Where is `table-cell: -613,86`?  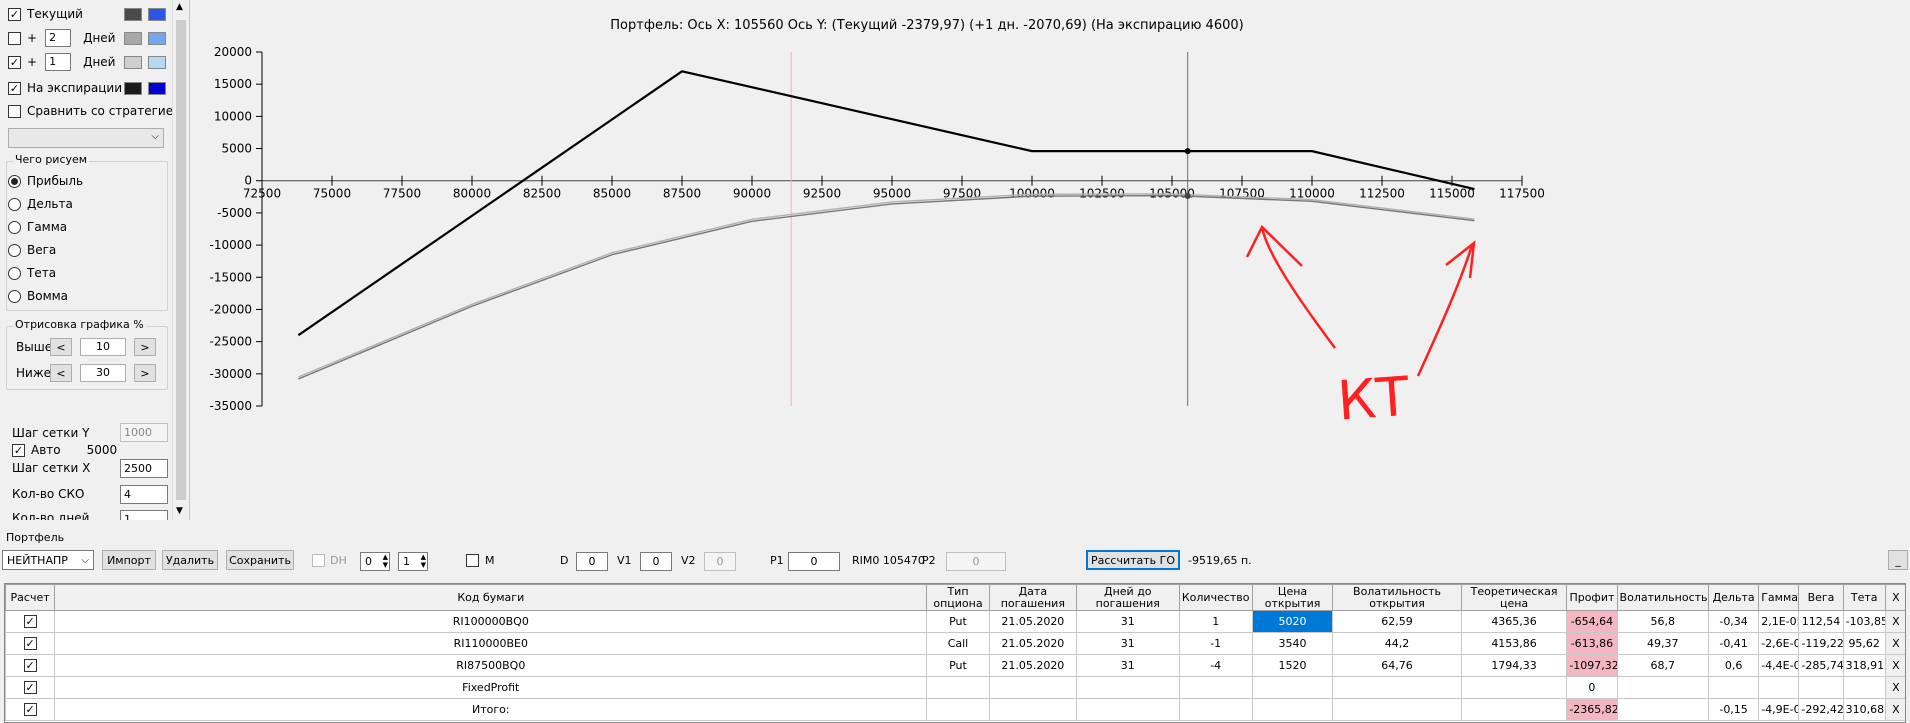 table-cell: -613,86 is located at coordinates (1592, 643).